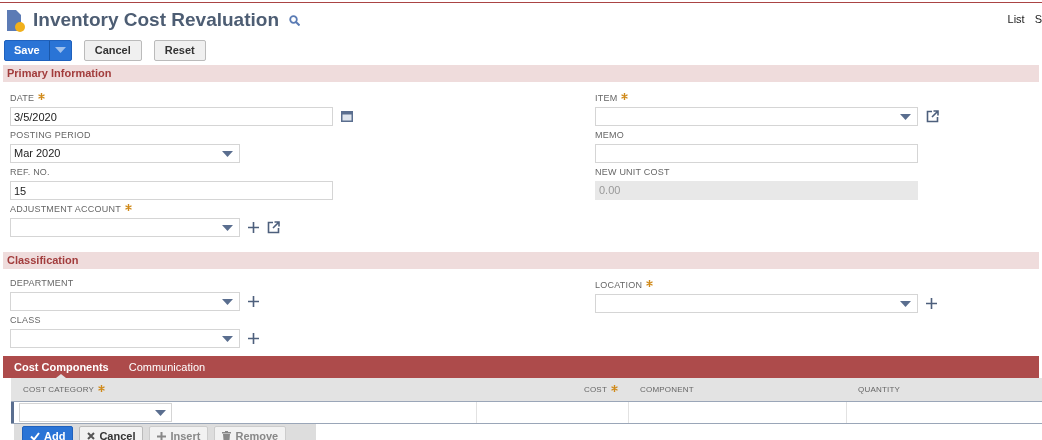  What do you see at coordinates (609, 135) in the screenshot?
I see `field-label: MEMO` at bounding box center [609, 135].